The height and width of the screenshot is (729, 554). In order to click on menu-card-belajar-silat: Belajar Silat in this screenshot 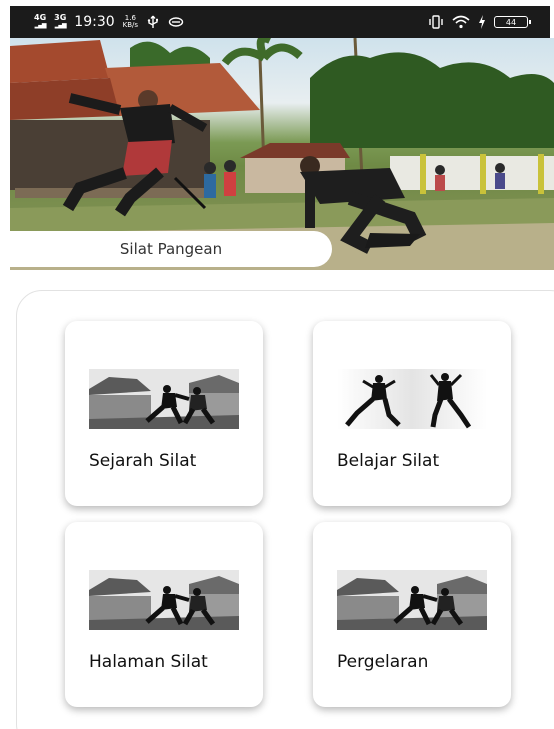, I will do `click(412, 413)`.